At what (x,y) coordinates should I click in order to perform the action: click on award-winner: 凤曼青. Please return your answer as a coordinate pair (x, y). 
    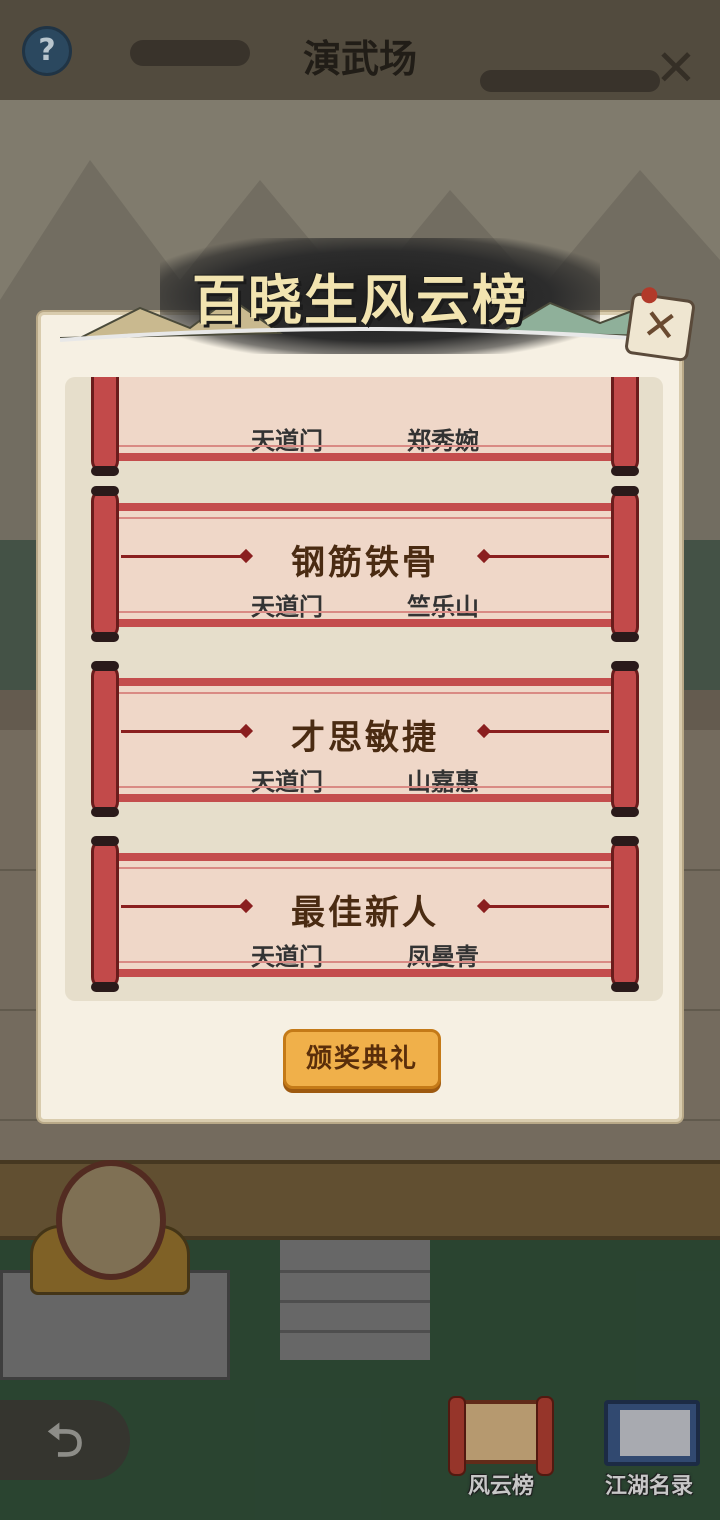
    Looking at the image, I should click on (443, 957).